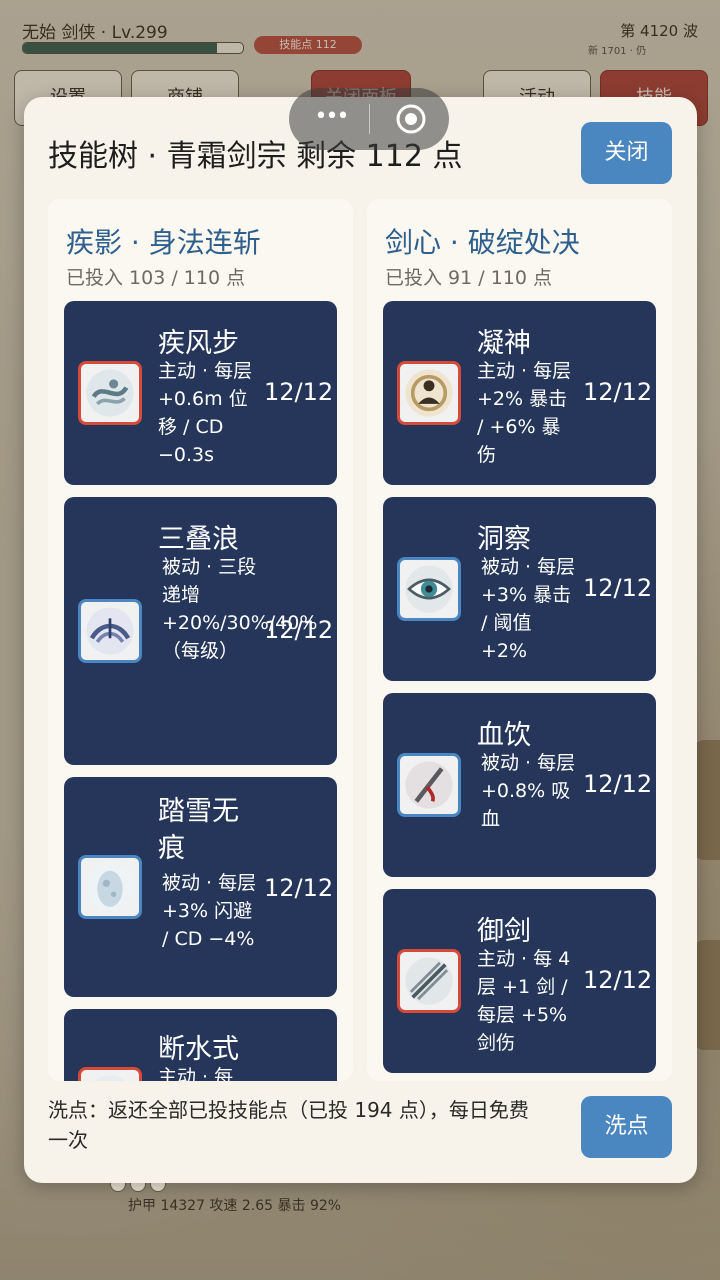 The width and height of the screenshot is (720, 1280). I want to click on branch-points-invested: 已投入 91 / 110 点, so click(469, 278).